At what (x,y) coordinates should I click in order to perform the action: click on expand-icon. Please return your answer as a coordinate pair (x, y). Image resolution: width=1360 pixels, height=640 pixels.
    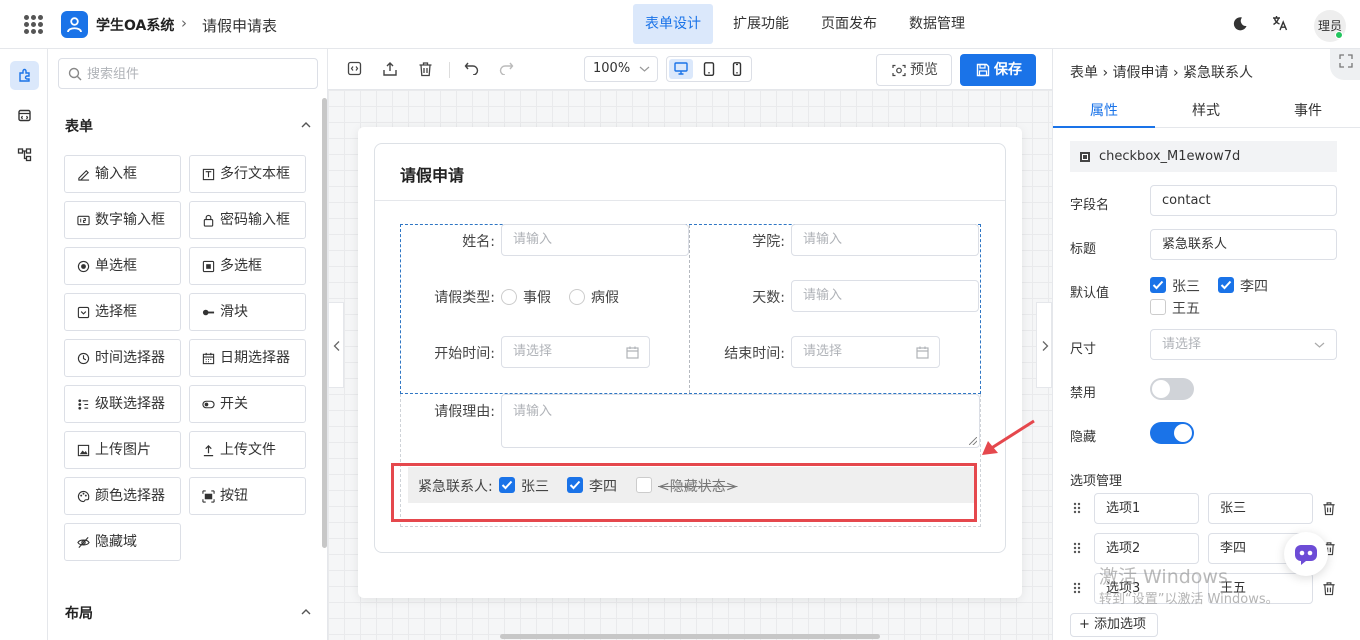
    Looking at the image, I should click on (1346, 61).